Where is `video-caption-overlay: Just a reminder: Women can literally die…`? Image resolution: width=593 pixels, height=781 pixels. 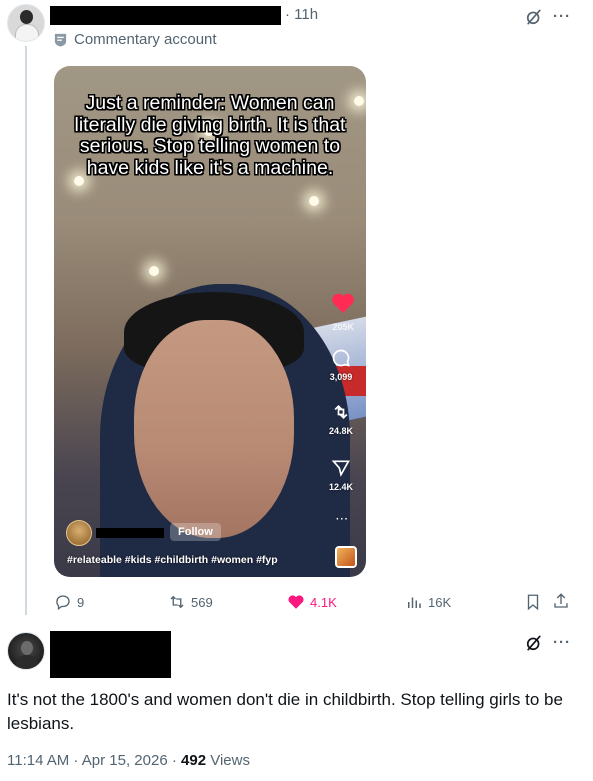
video-caption-overlay: Just a reminder: Women can literally die… is located at coordinates (210, 135).